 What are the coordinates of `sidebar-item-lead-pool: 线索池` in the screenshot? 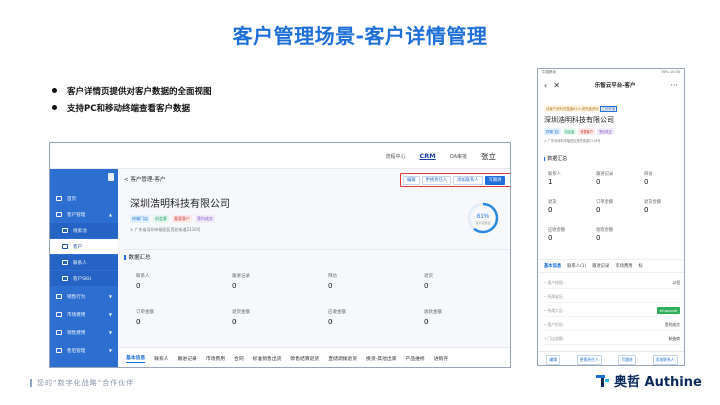 It's located at (84, 230).